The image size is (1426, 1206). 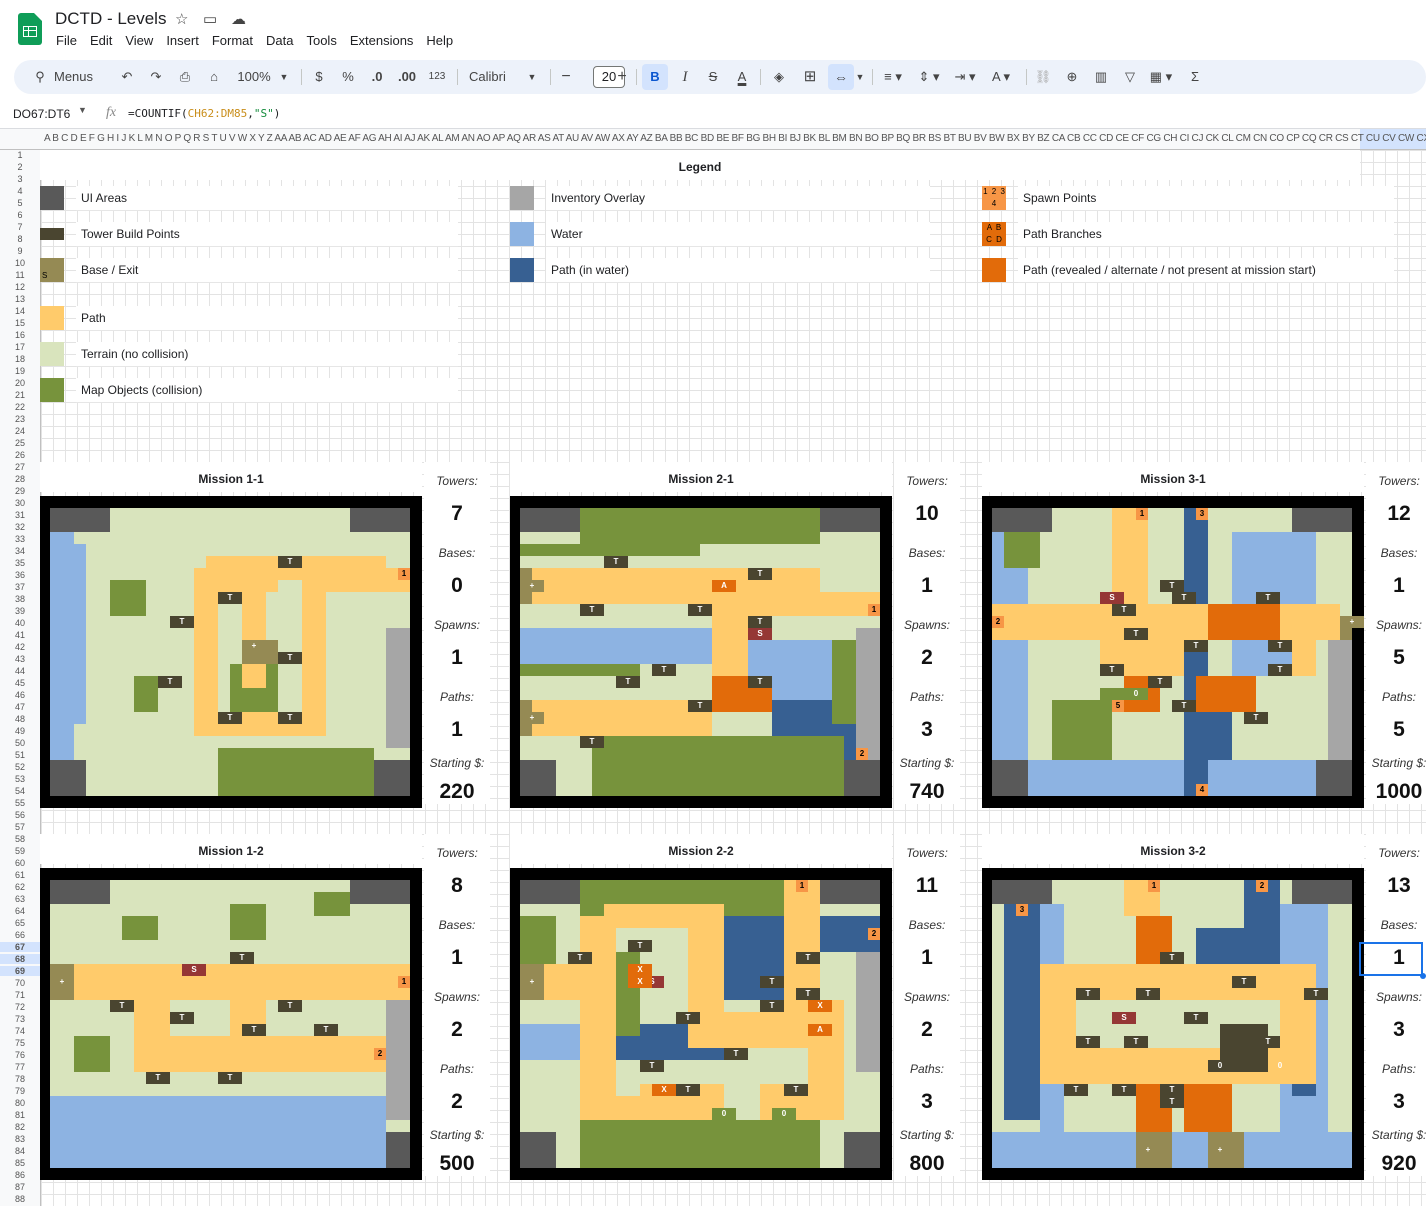 I want to click on row-number: 61, so click(x=20, y=875).